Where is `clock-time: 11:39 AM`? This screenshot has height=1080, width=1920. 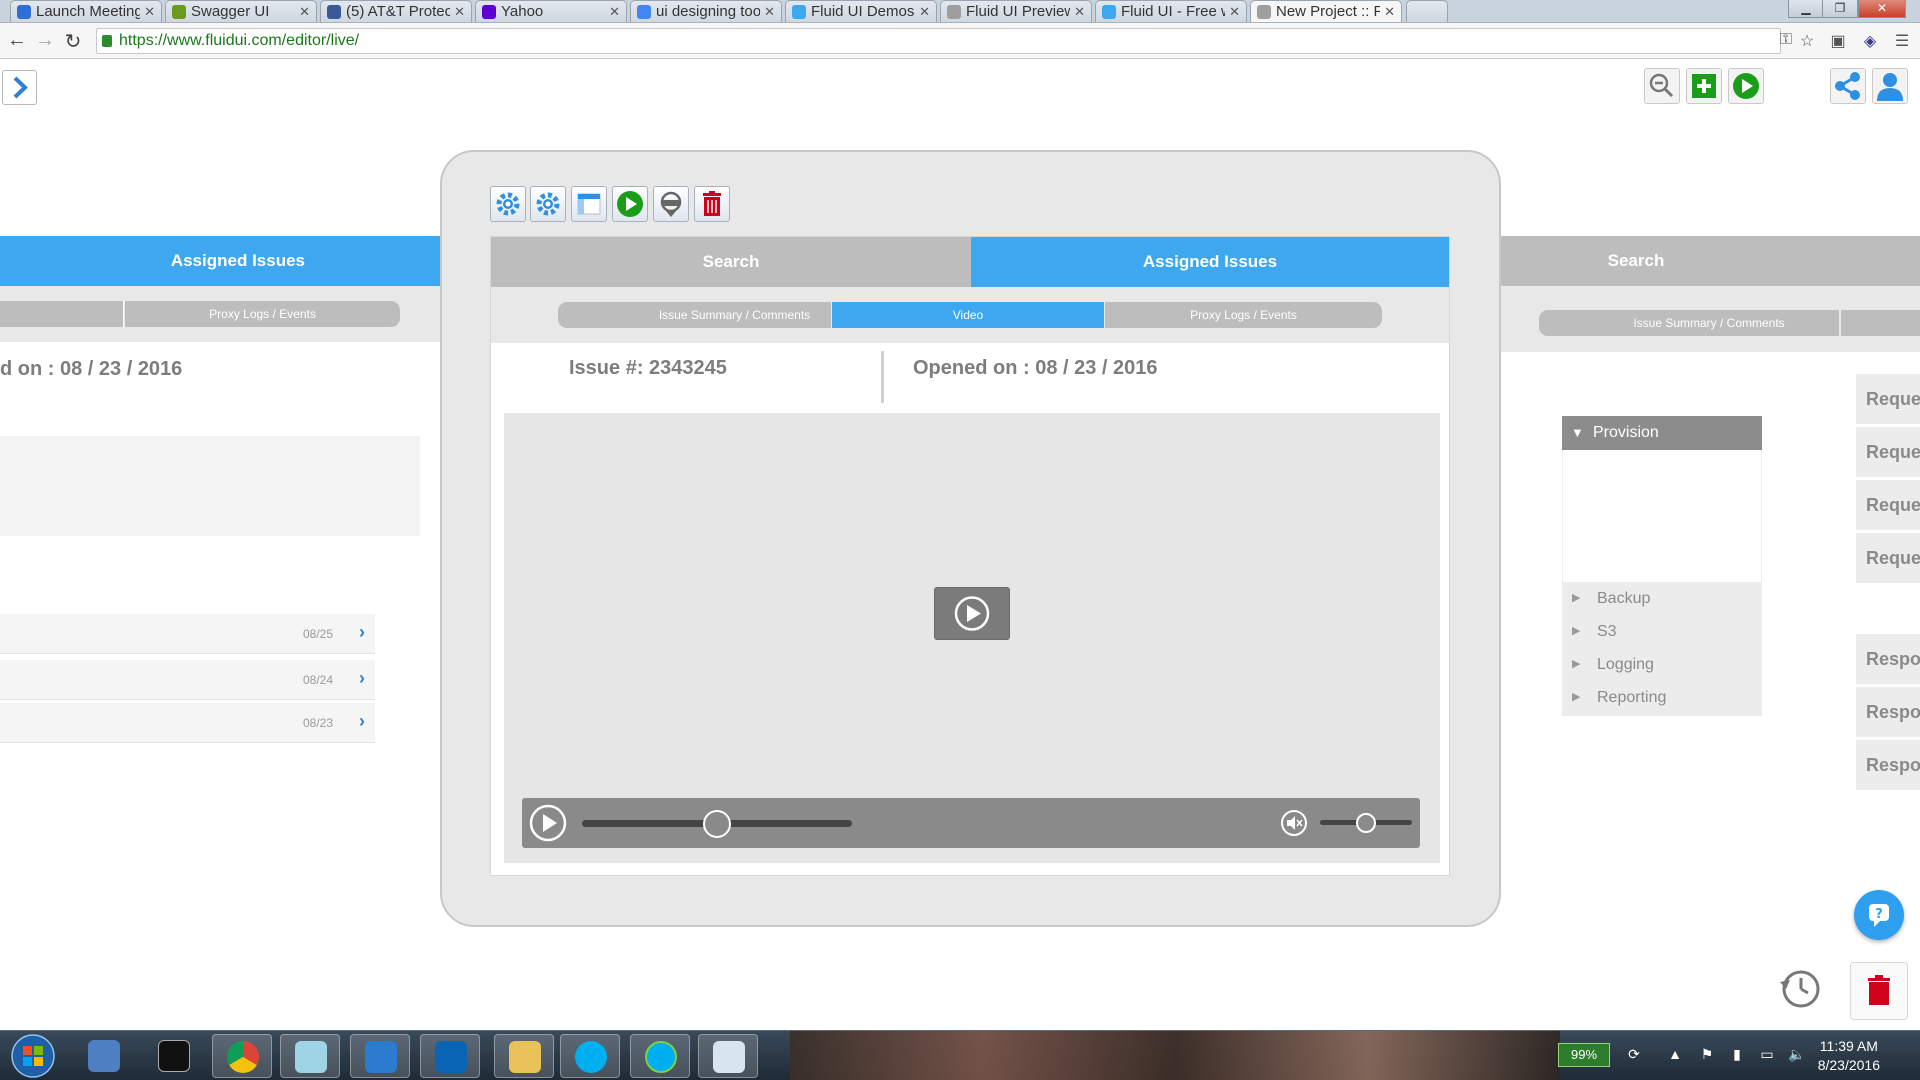 clock-time: 11:39 AM is located at coordinates (1848, 1046).